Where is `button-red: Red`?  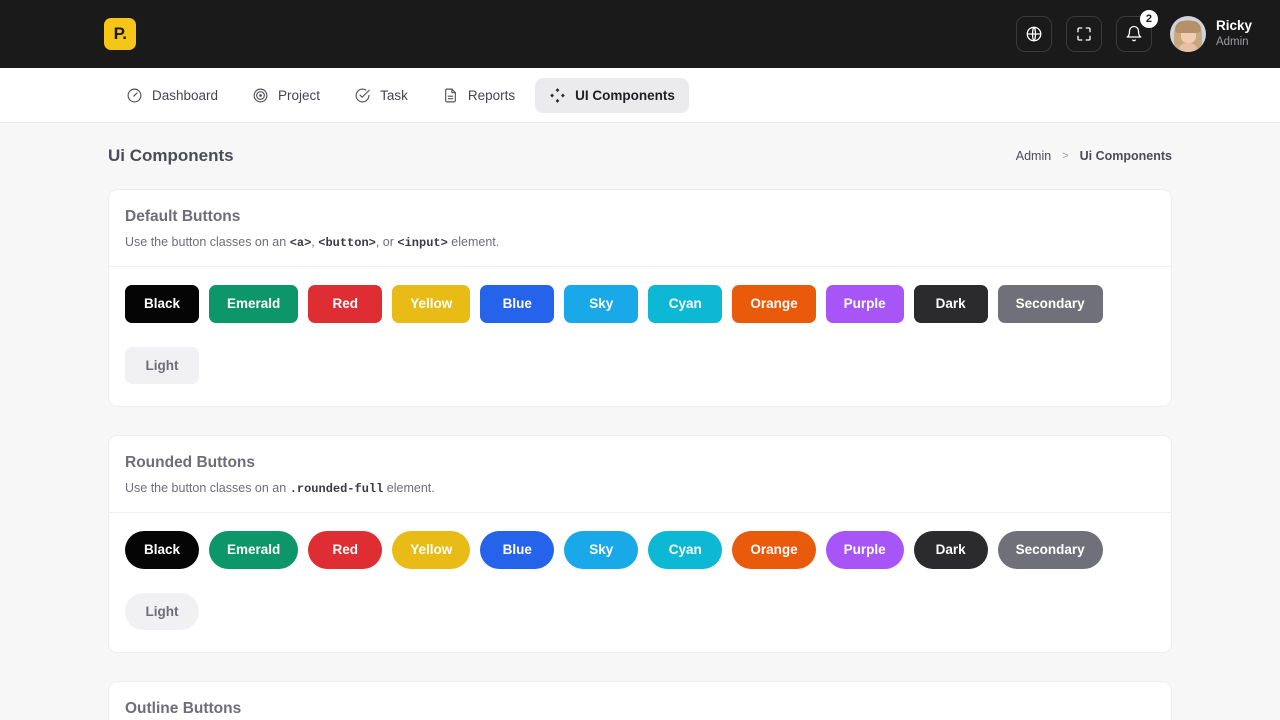
button-red: Red is located at coordinates (345, 304).